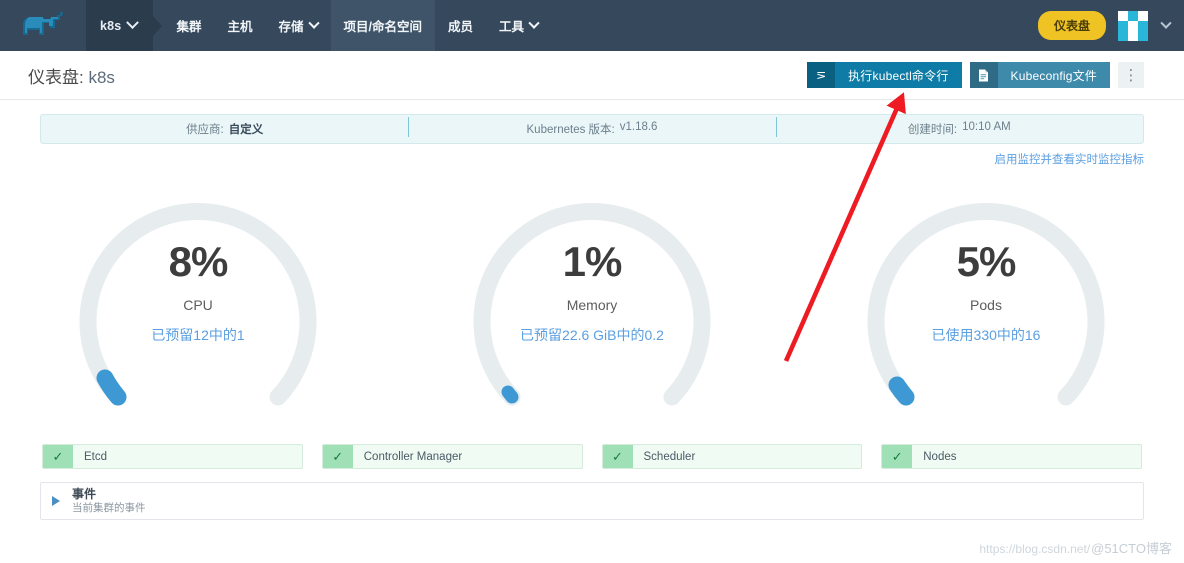 This screenshot has width=1184, height=563. Describe the element at coordinates (291, 27) in the screenshot. I see `nav-item-label: 存储` at that location.